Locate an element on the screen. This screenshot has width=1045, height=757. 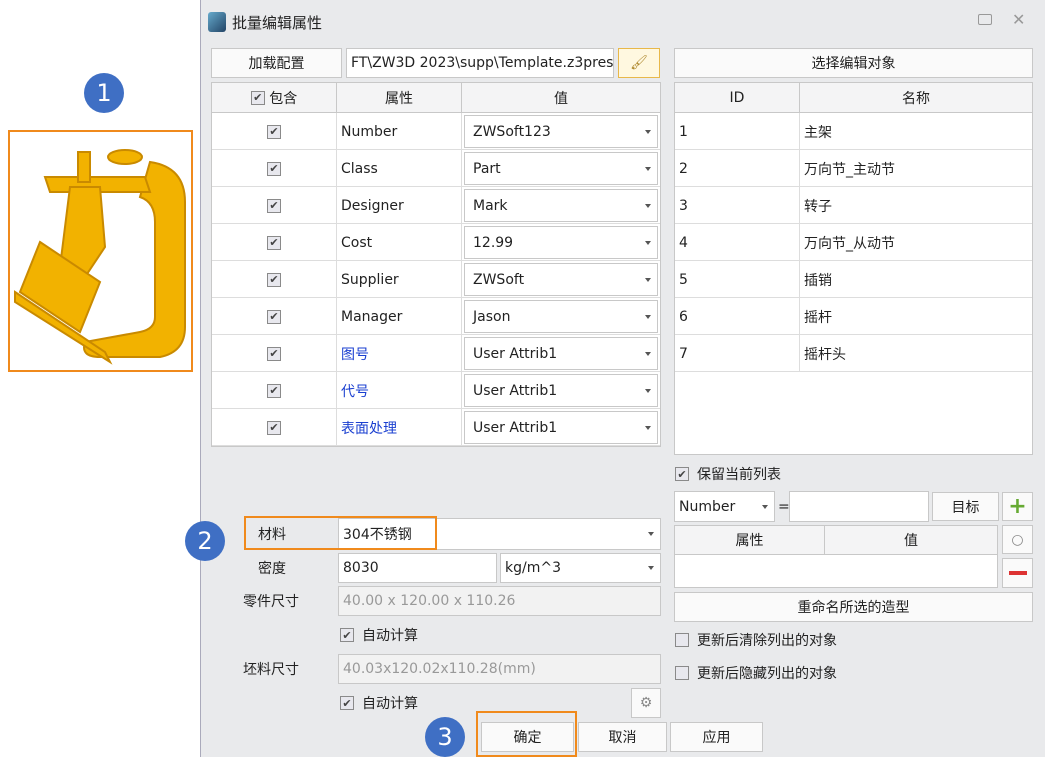
value-cell: Jason is located at coordinates (561, 316).